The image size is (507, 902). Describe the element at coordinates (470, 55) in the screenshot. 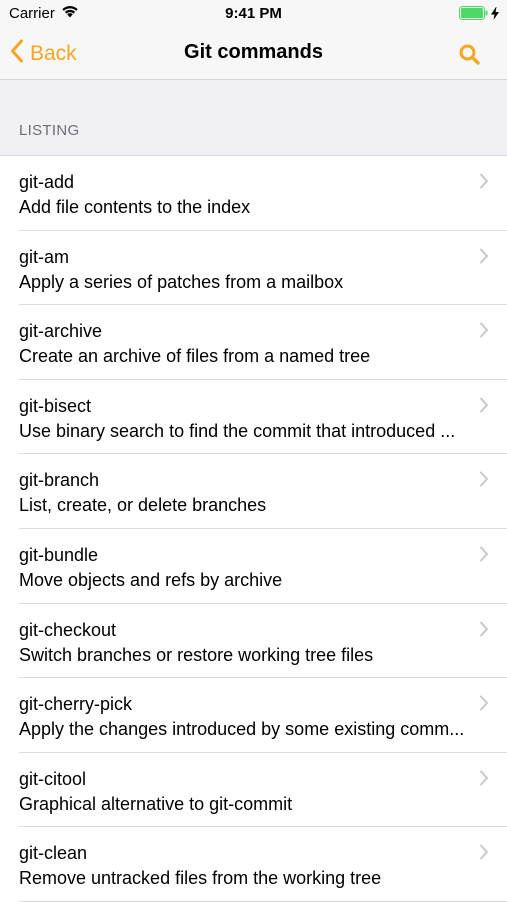

I see `search-button` at that location.